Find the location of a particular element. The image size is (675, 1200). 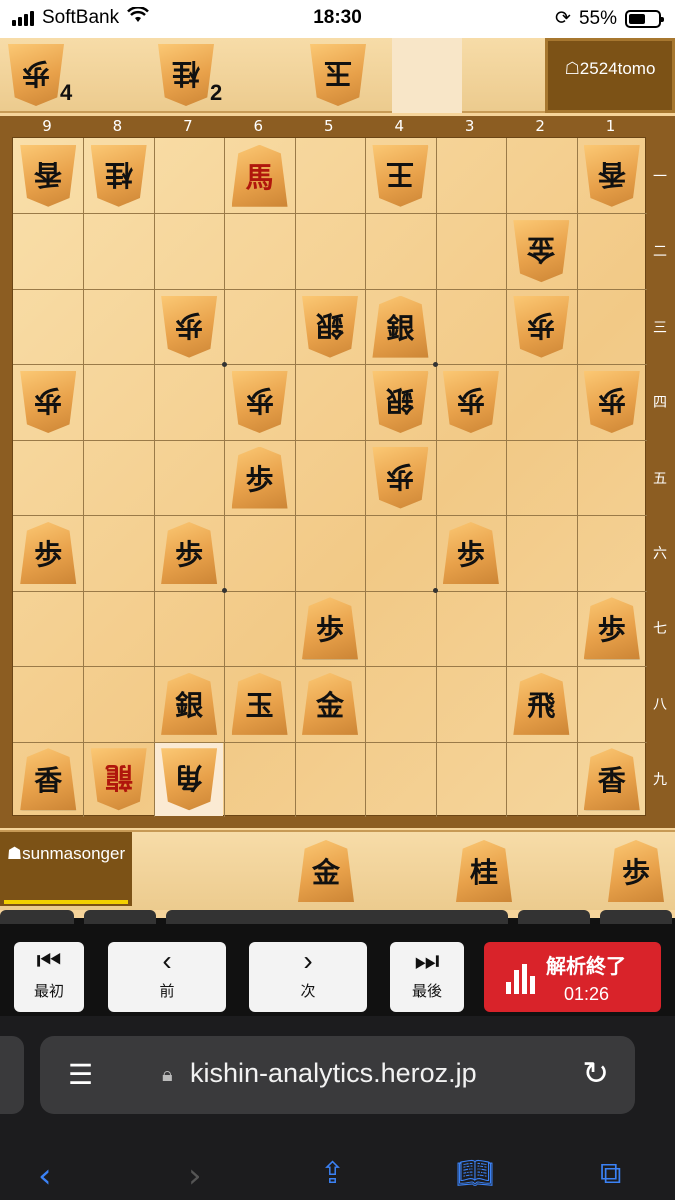

last-move-button: ⏭ 最後 is located at coordinates (427, 977).